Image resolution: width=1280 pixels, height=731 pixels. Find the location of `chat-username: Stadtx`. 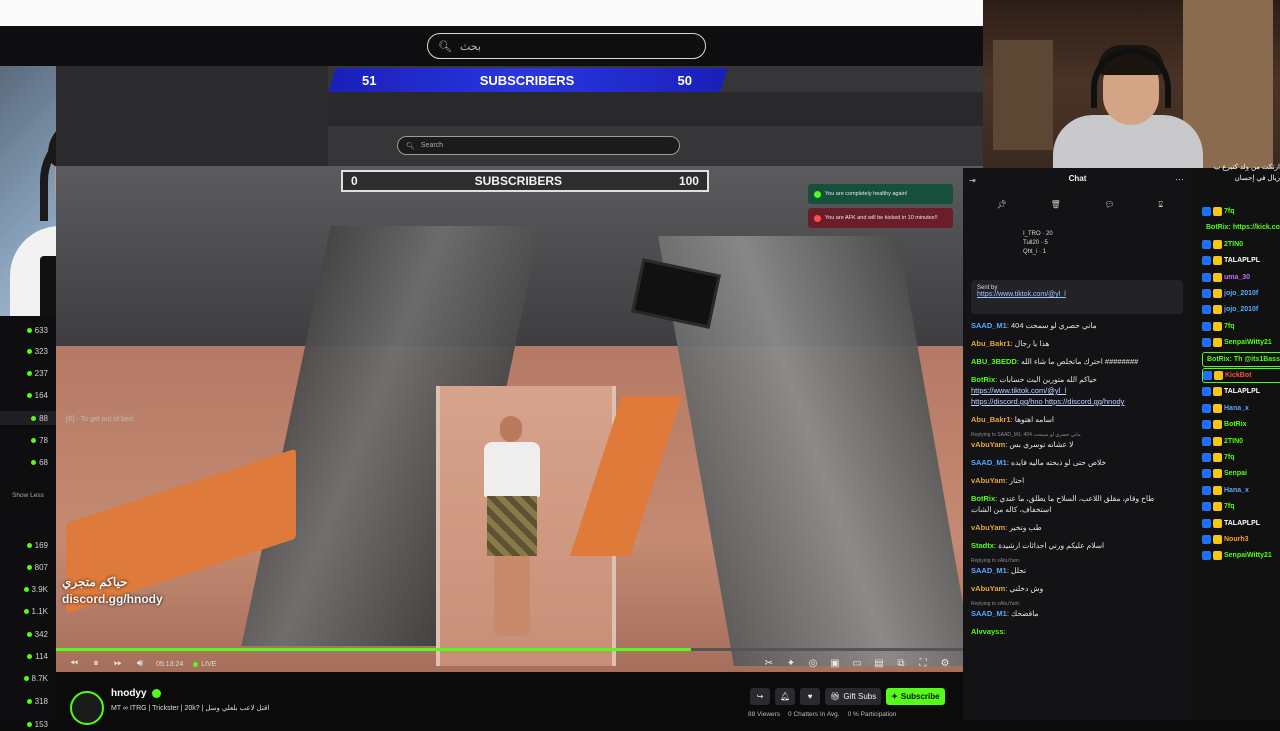

chat-username: Stadtx is located at coordinates (982, 545).